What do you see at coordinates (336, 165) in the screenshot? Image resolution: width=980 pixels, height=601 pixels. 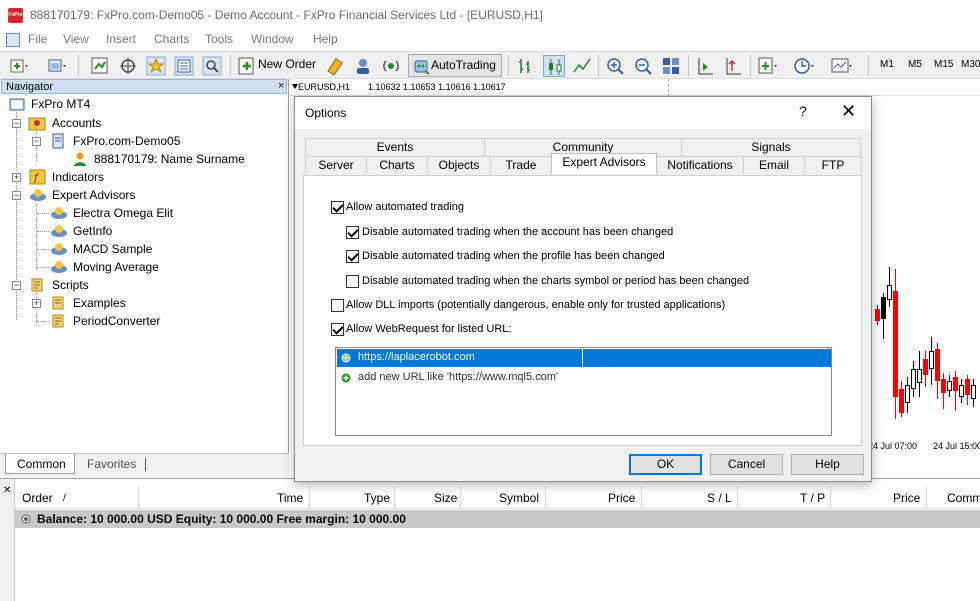 I see `tab-server: Server` at bounding box center [336, 165].